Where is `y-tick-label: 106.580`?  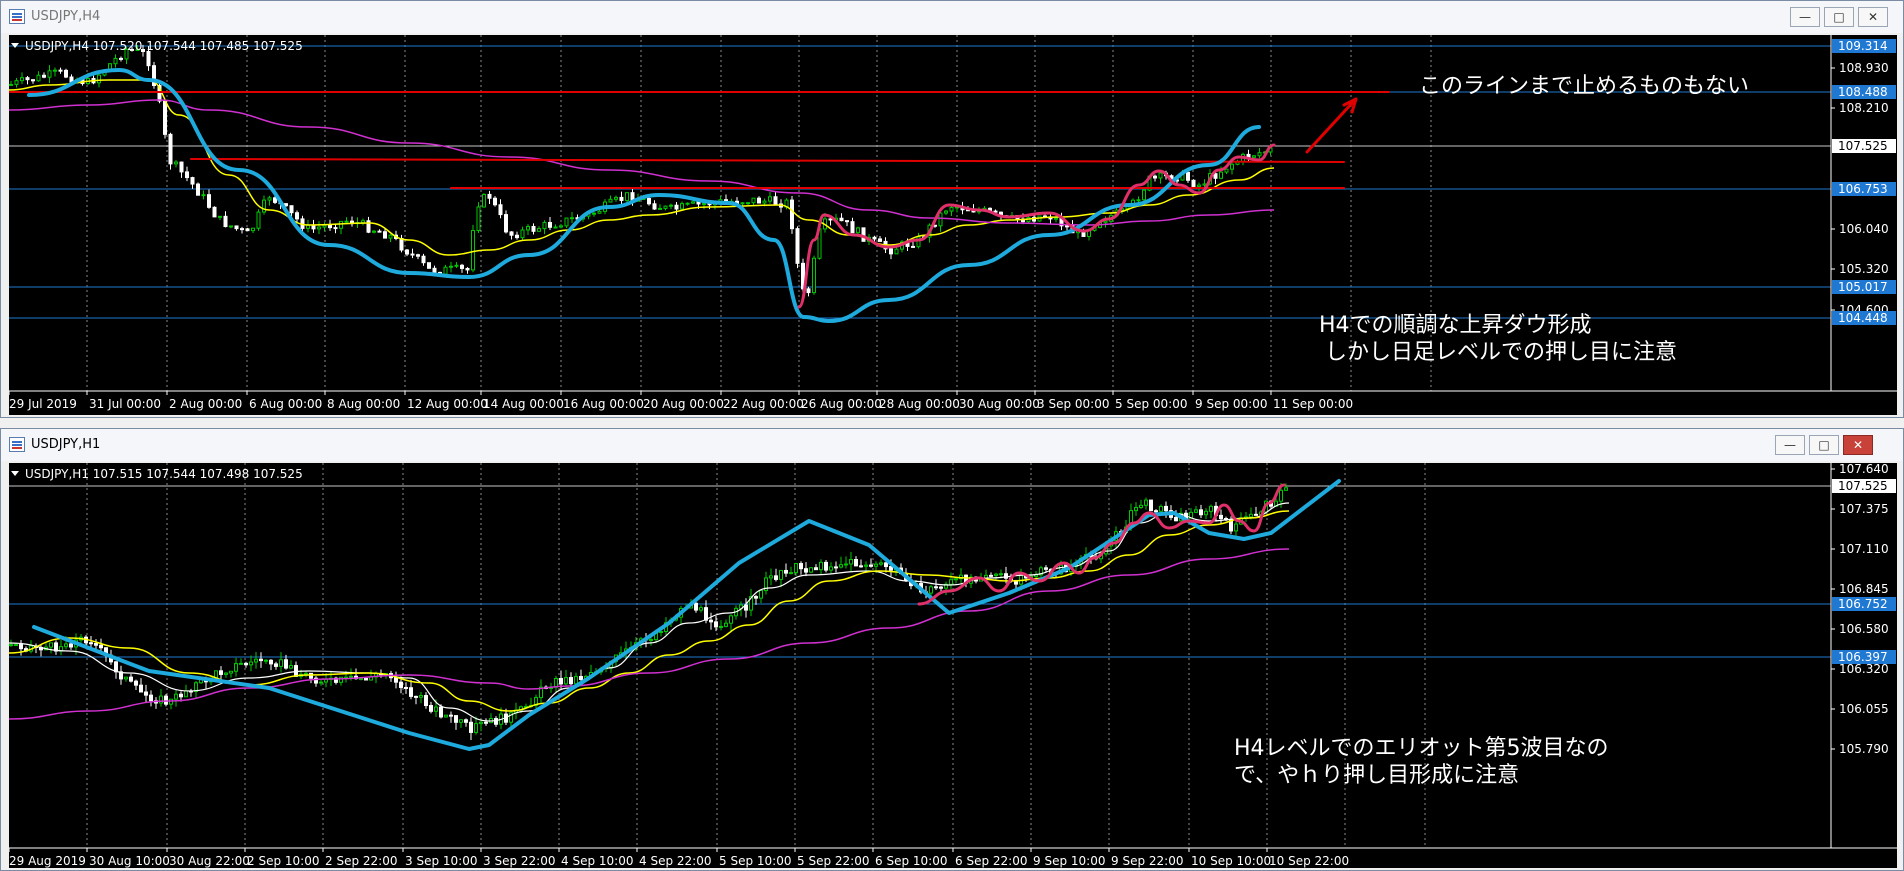
y-tick-label: 106.580 is located at coordinates (1864, 629).